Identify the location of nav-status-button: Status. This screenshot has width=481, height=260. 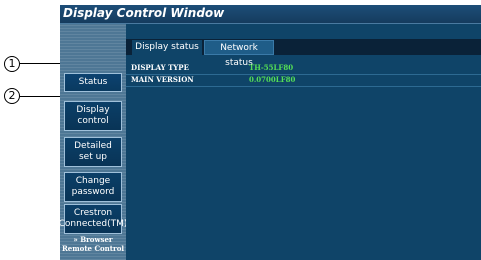
(93, 82).